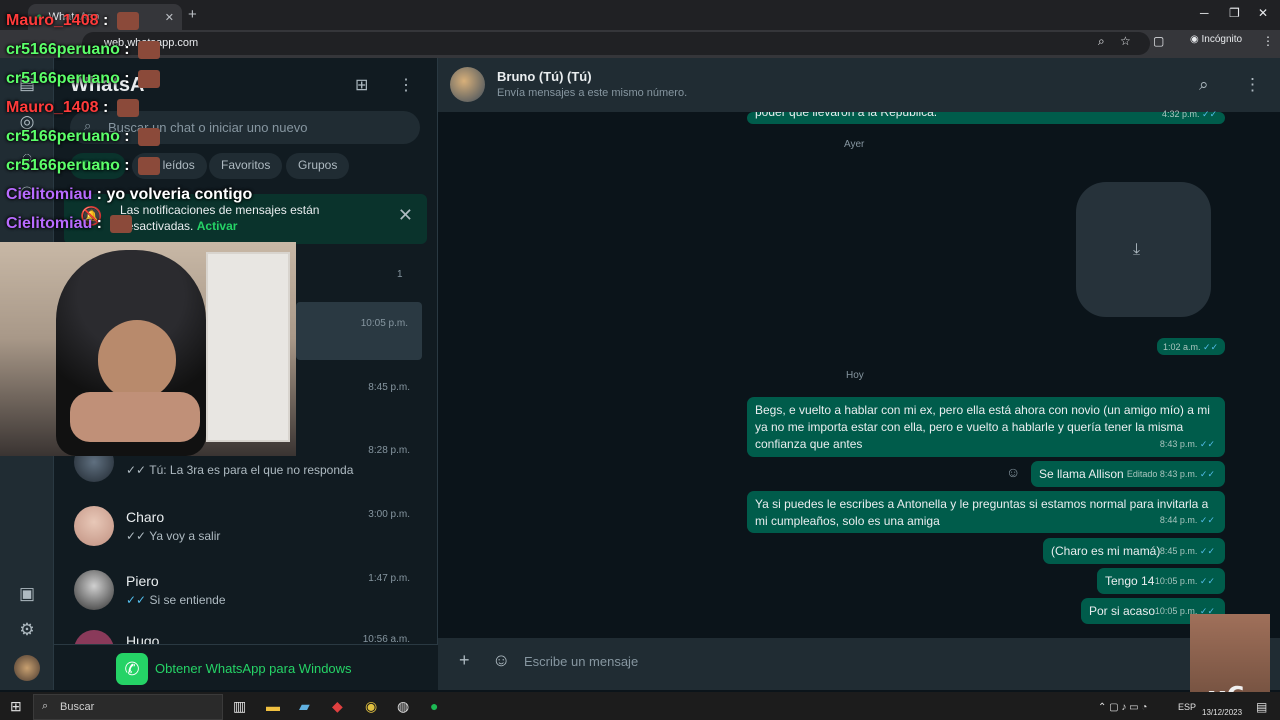  I want to click on bookmark-star-icon: ☆, so click(1125, 41).